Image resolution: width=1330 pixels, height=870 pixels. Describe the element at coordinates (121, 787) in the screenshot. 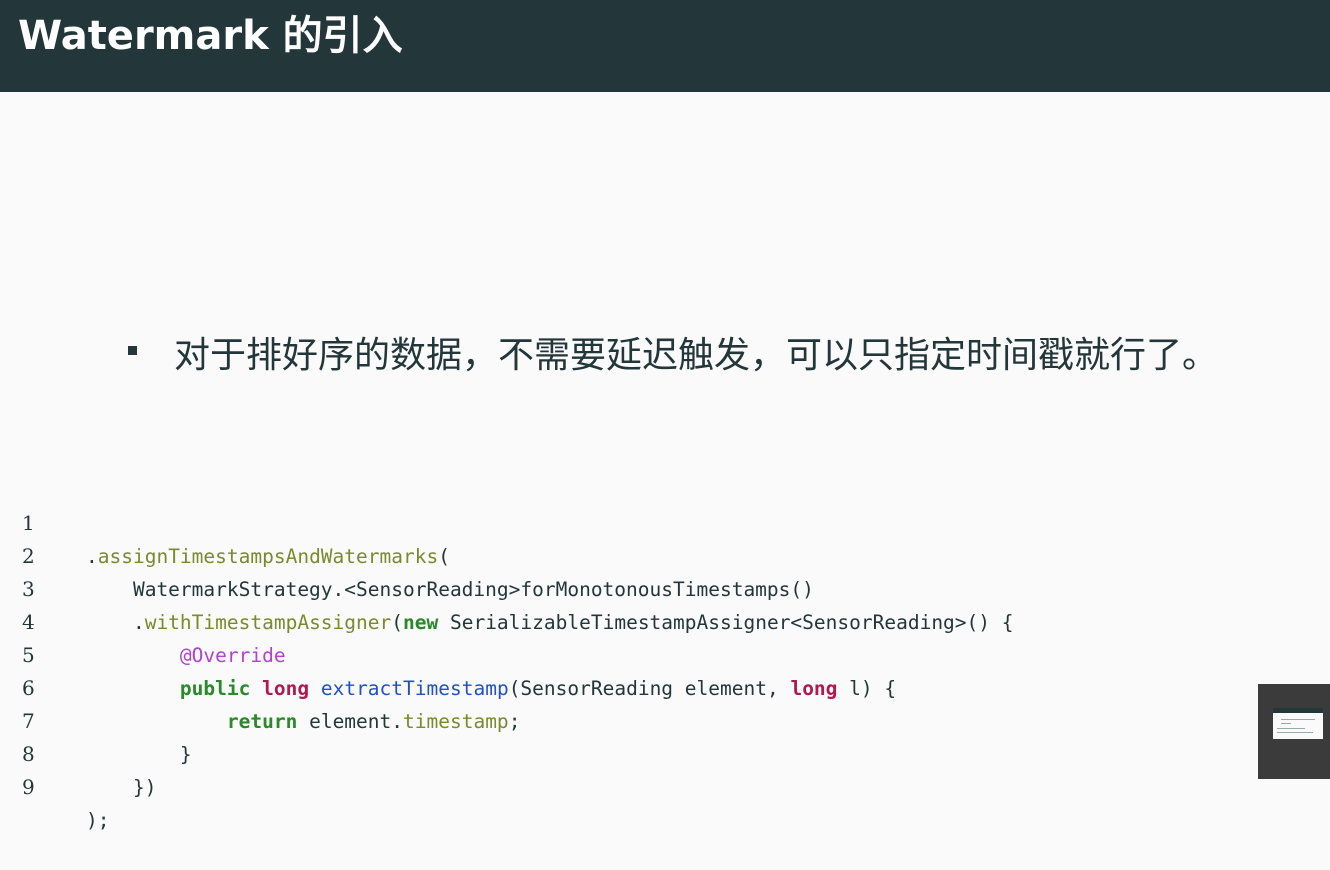

I see `code-text: })` at that location.